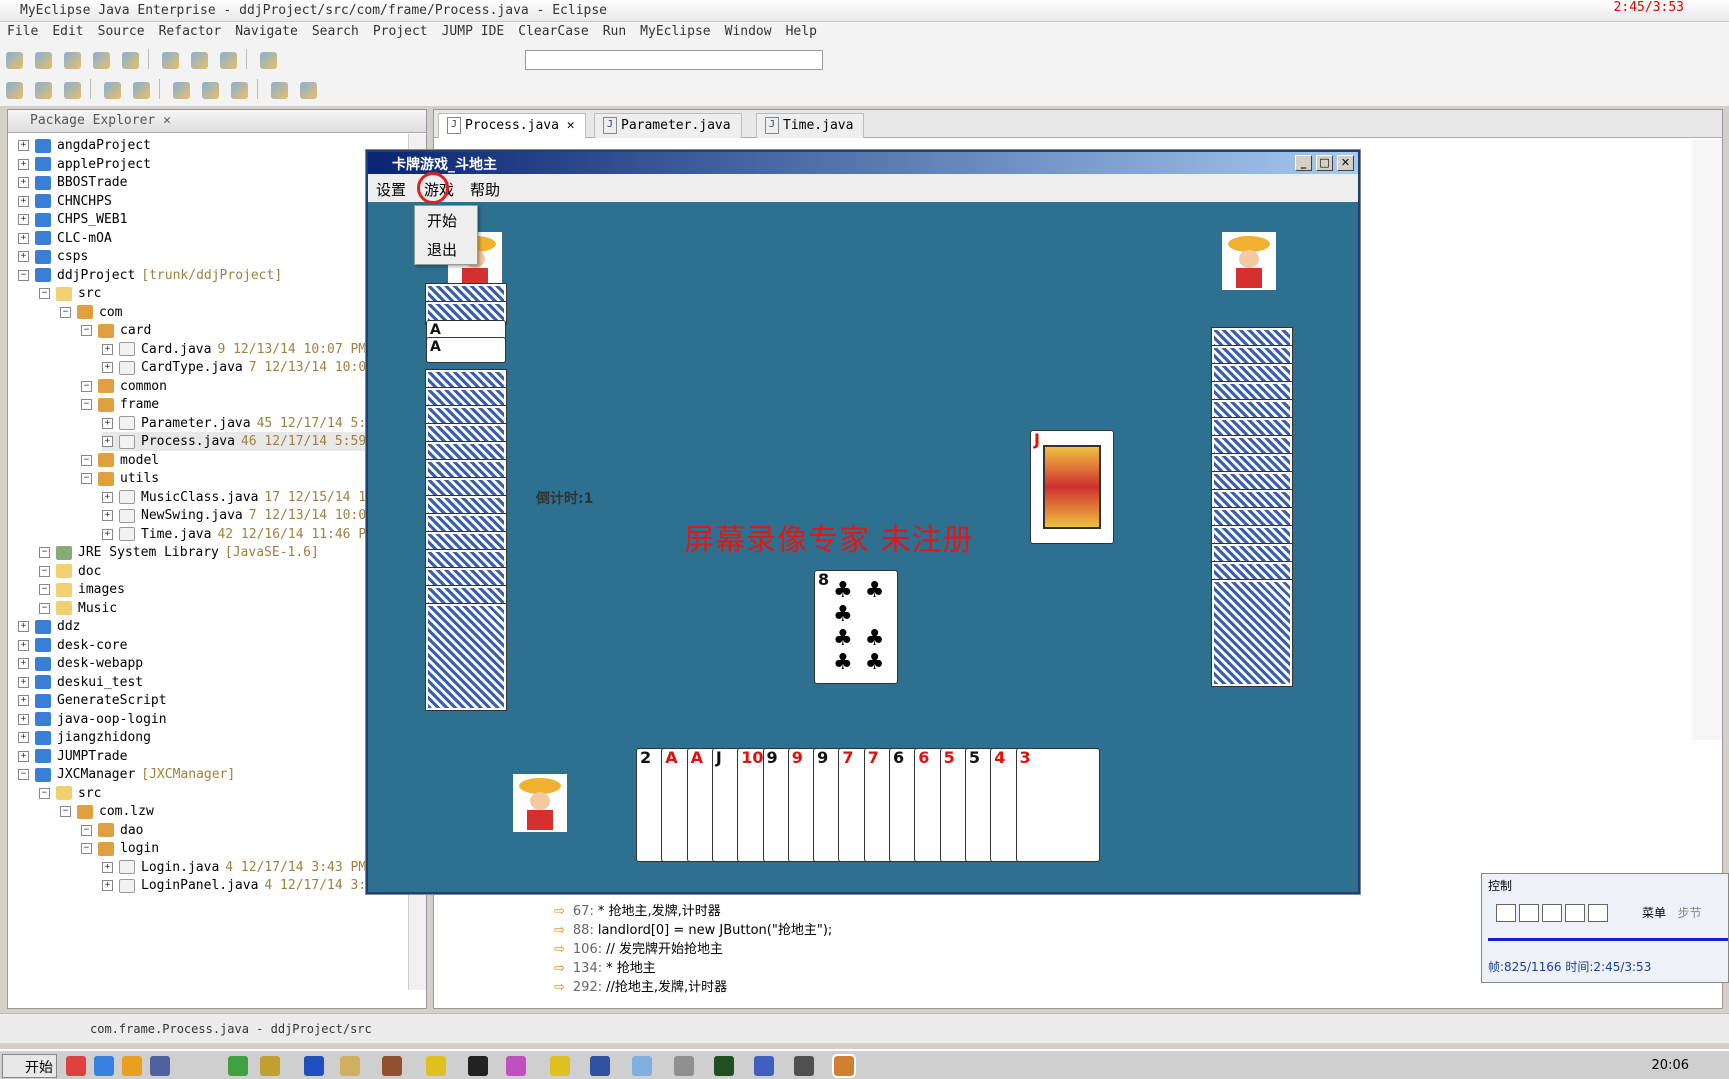 The width and height of the screenshot is (1729, 1079). Describe the element at coordinates (167, 120) in the screenshot. I see `close-icon: ✕` at that location.